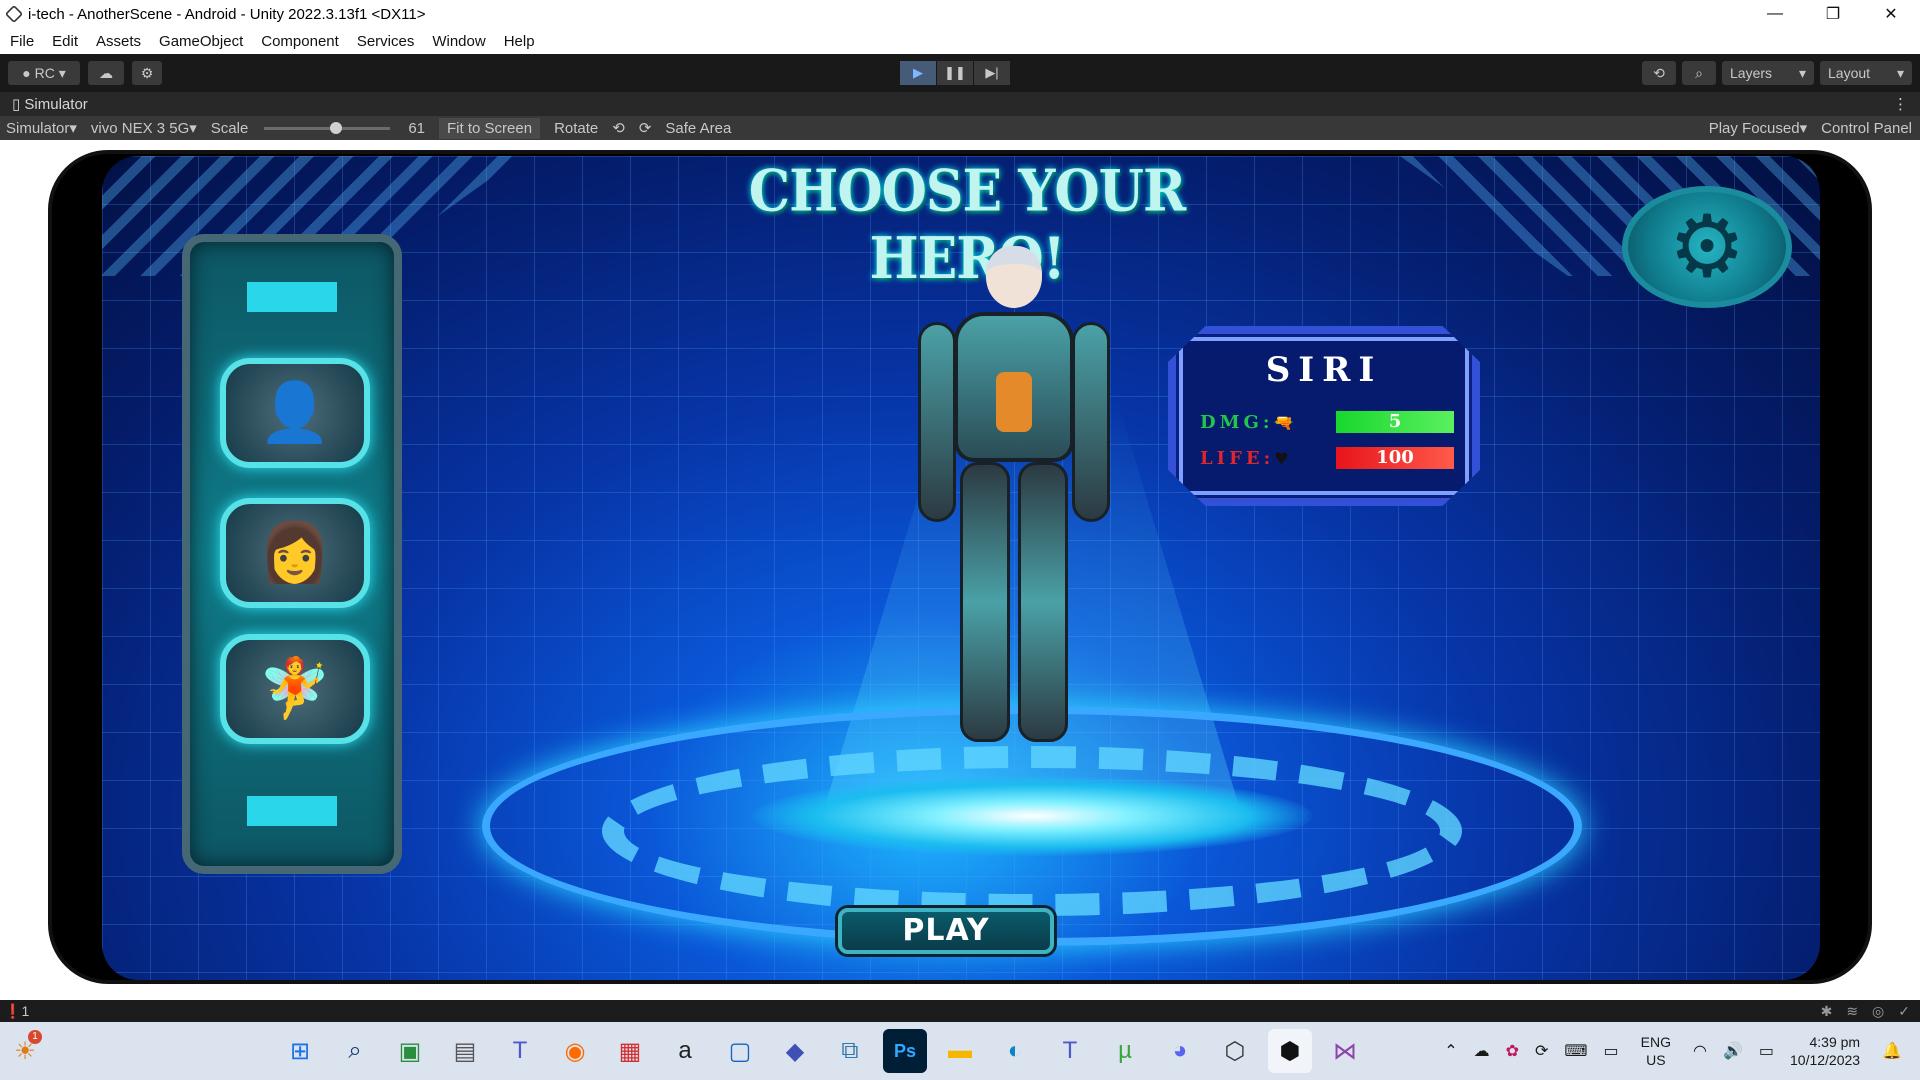 Image resolution: width=1920 pixels, height=1080 pixels. I want to click on pinned-apps: ⊞ ⌕ ▣ ▤ T ◉ ▦ a ▢ ◆ ⧉ Ps ▬ ◐ T µ ◕ ⬡ ⬢ ⋈, so click(828, 1051).